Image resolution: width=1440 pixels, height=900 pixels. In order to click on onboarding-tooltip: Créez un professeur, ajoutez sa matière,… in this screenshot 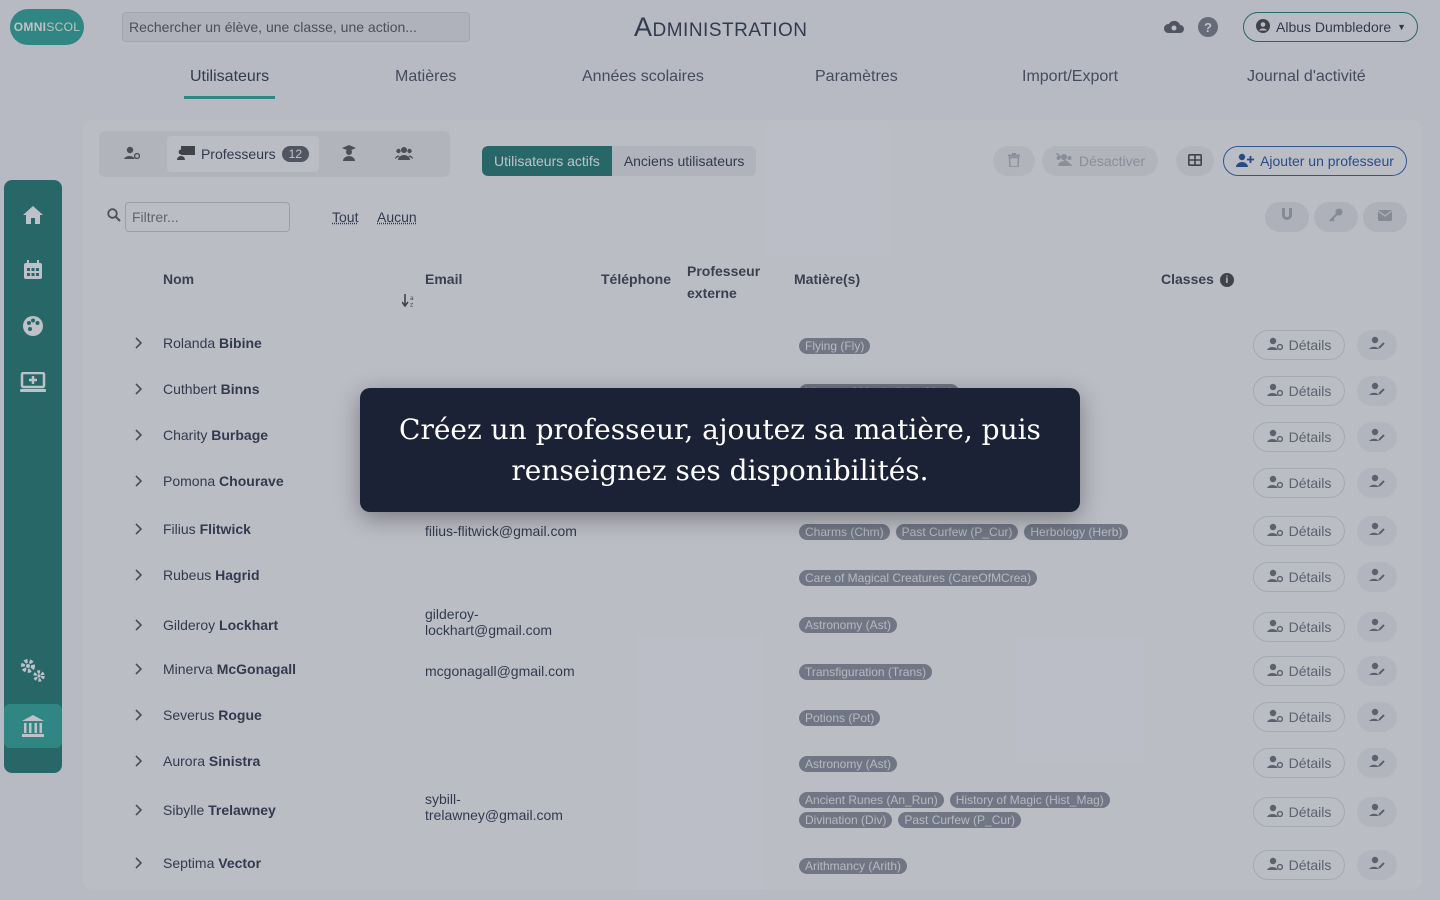, I will do `click(720, 450)`.